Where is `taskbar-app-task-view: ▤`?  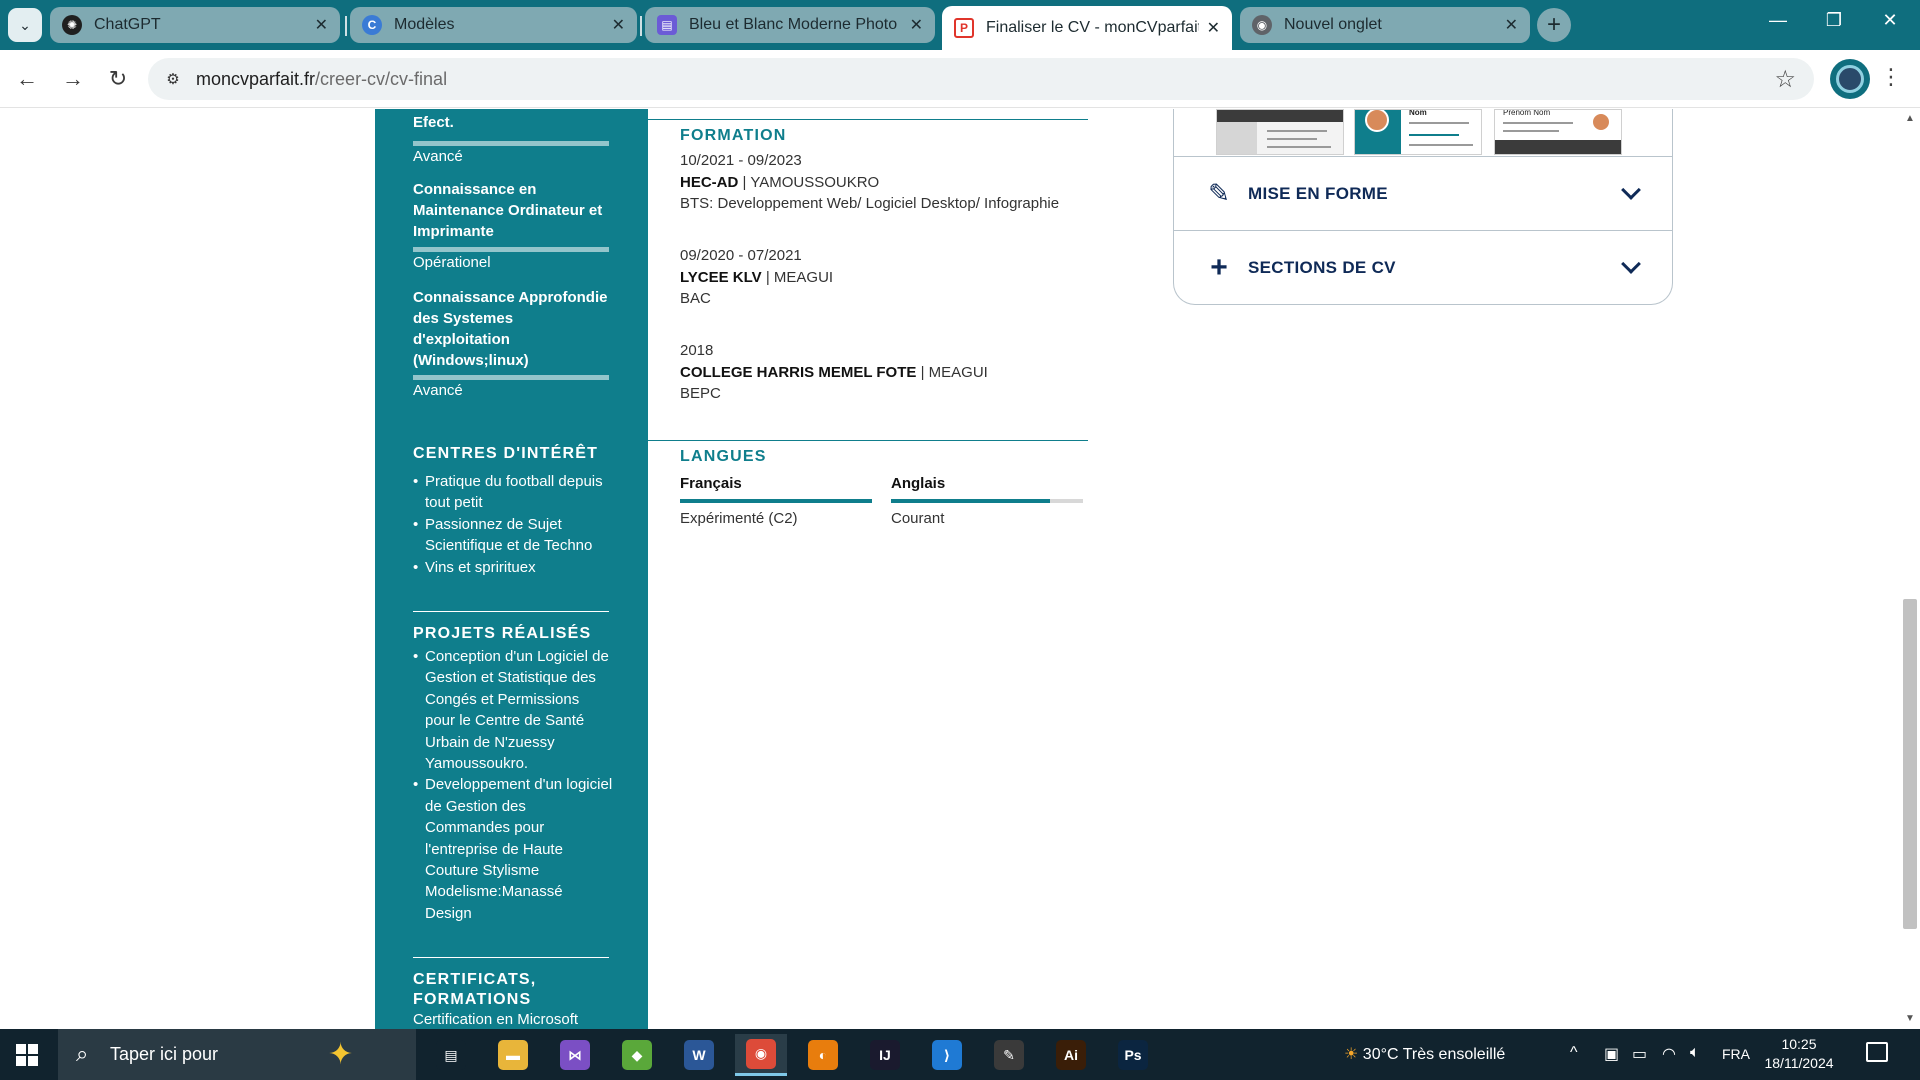 taskbar-app-task-view: ▤ is located at coordinates (451, 1055).